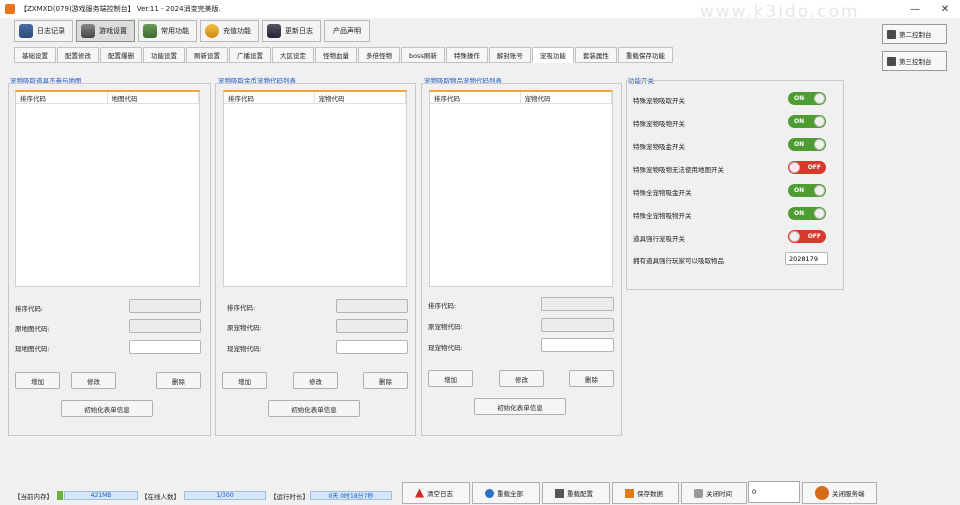 The width and height of the screenshot is (960, 505). What do you see at coordinates (659, 124) in the screenshot?
I see `switch-label: 特殊宠物吸物开关` at bounding box center [659, 124].